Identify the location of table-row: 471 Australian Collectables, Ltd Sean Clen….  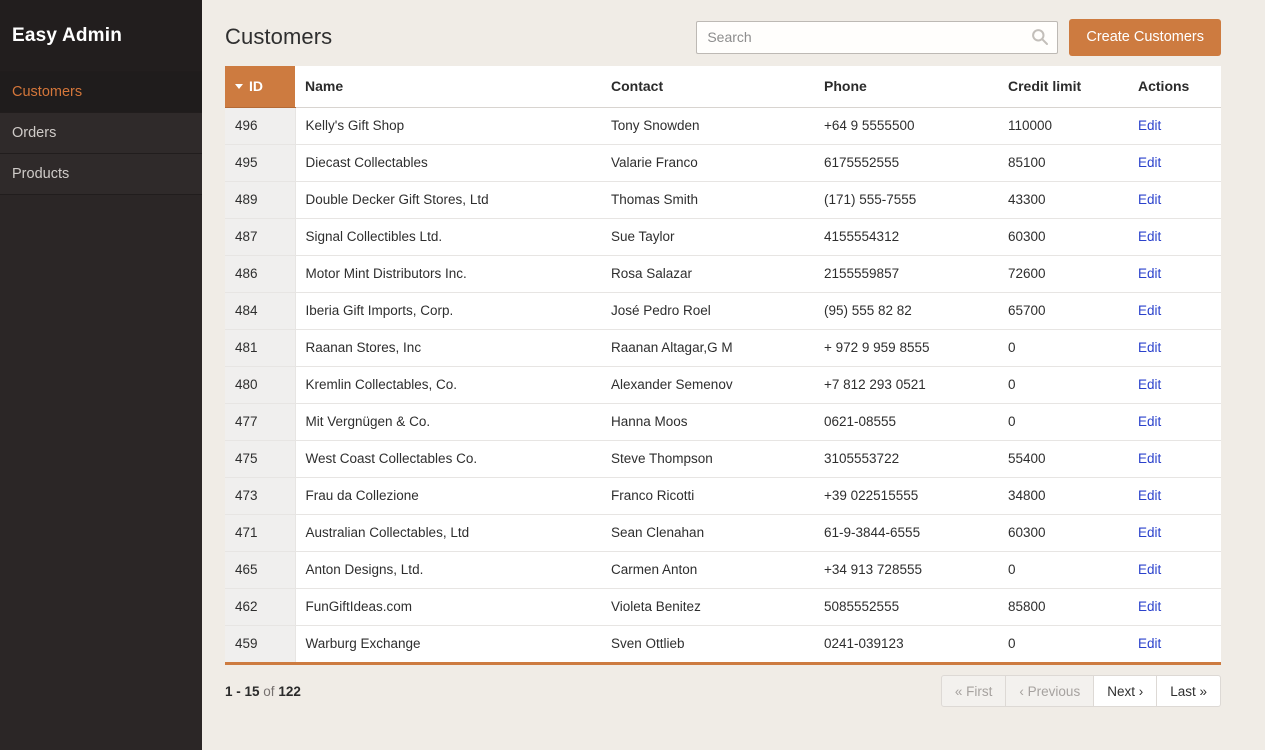
(723, 533).